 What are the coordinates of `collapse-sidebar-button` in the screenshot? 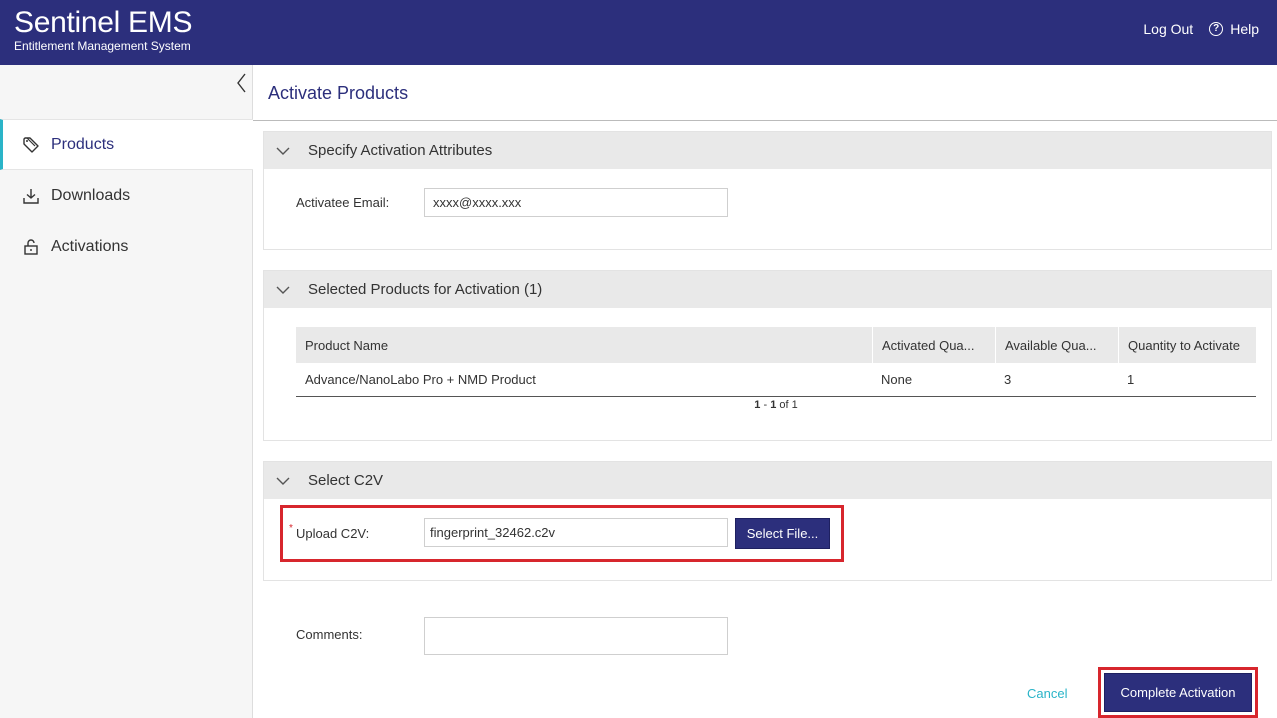 It's located at (242, 83).